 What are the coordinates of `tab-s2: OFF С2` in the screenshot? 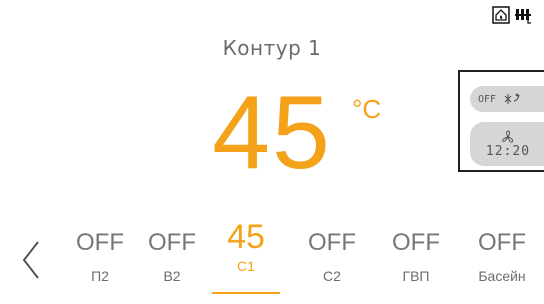 It's located at (332, 255).